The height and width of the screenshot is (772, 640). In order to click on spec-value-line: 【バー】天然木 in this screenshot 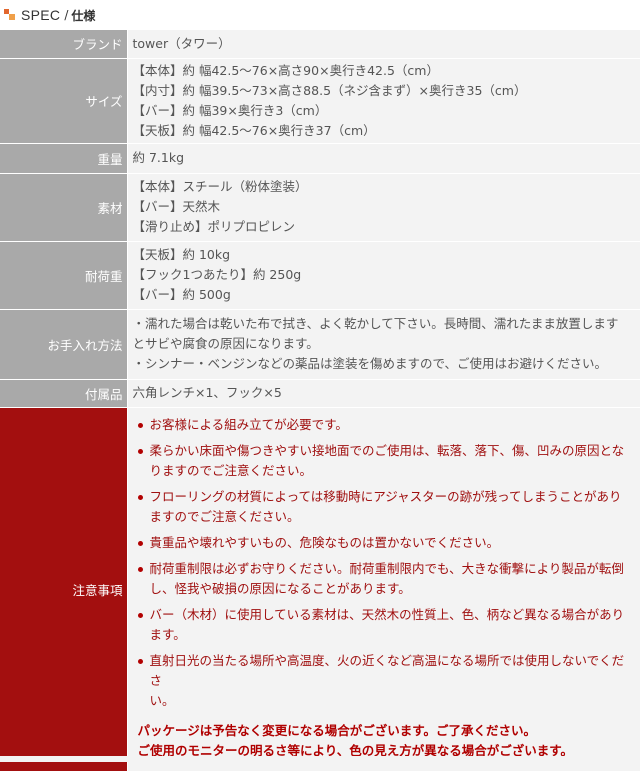, I will do `click(176, 206)`.